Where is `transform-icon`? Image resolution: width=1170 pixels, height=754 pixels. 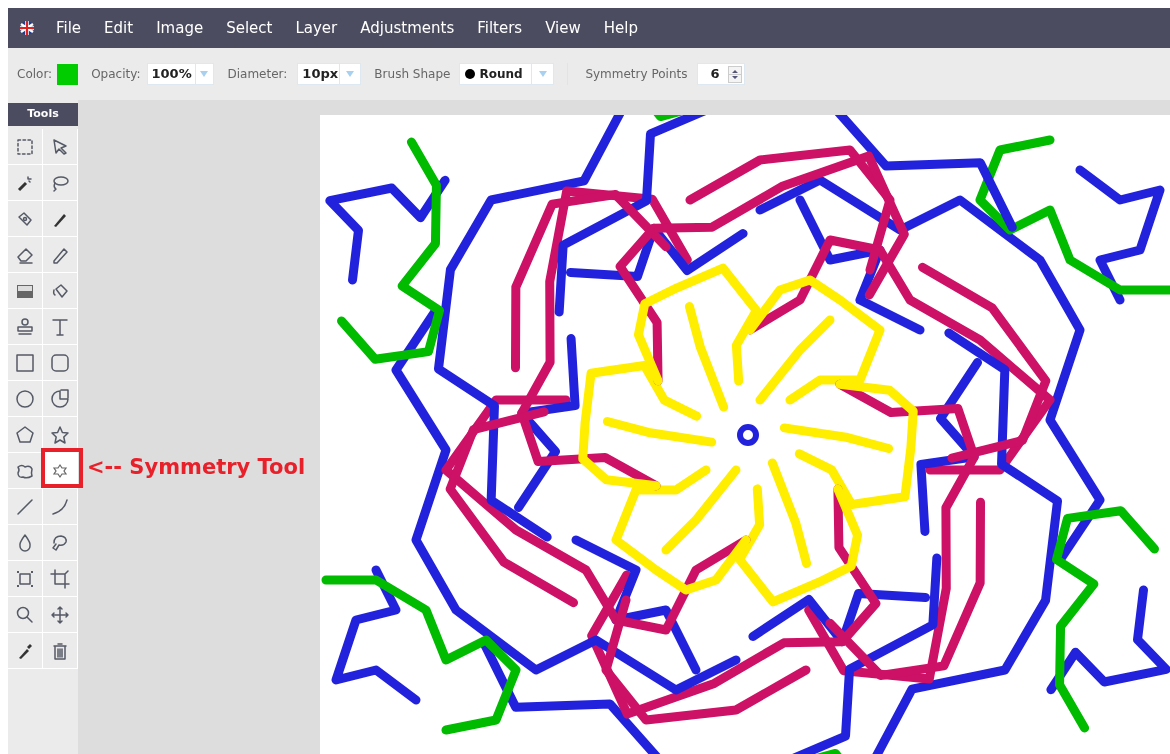
transform-icon is located at coordinates (25, 578).